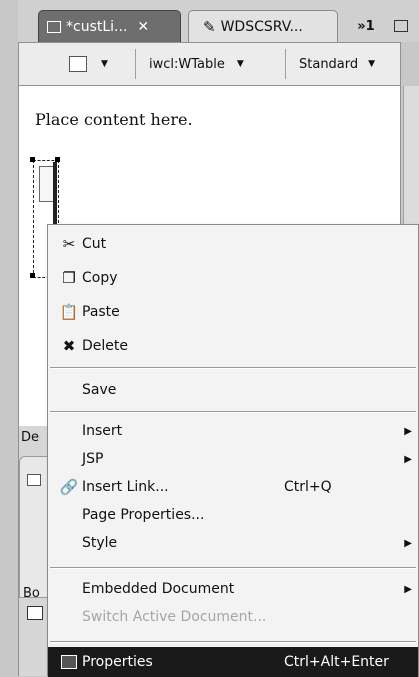 The image size is (419, 677). What do you see at coordinates (69, 346) in the screenshot?
I see `delete-icon: ✖` at bounding box center [69, 346].